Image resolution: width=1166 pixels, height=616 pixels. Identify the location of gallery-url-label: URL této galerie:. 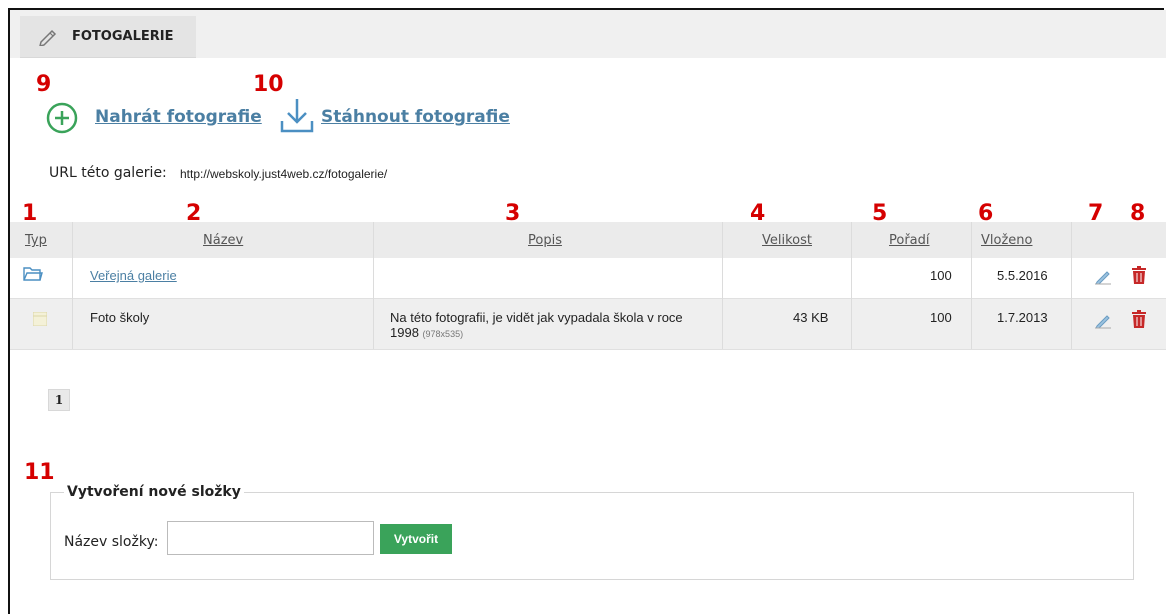
(108, 173).